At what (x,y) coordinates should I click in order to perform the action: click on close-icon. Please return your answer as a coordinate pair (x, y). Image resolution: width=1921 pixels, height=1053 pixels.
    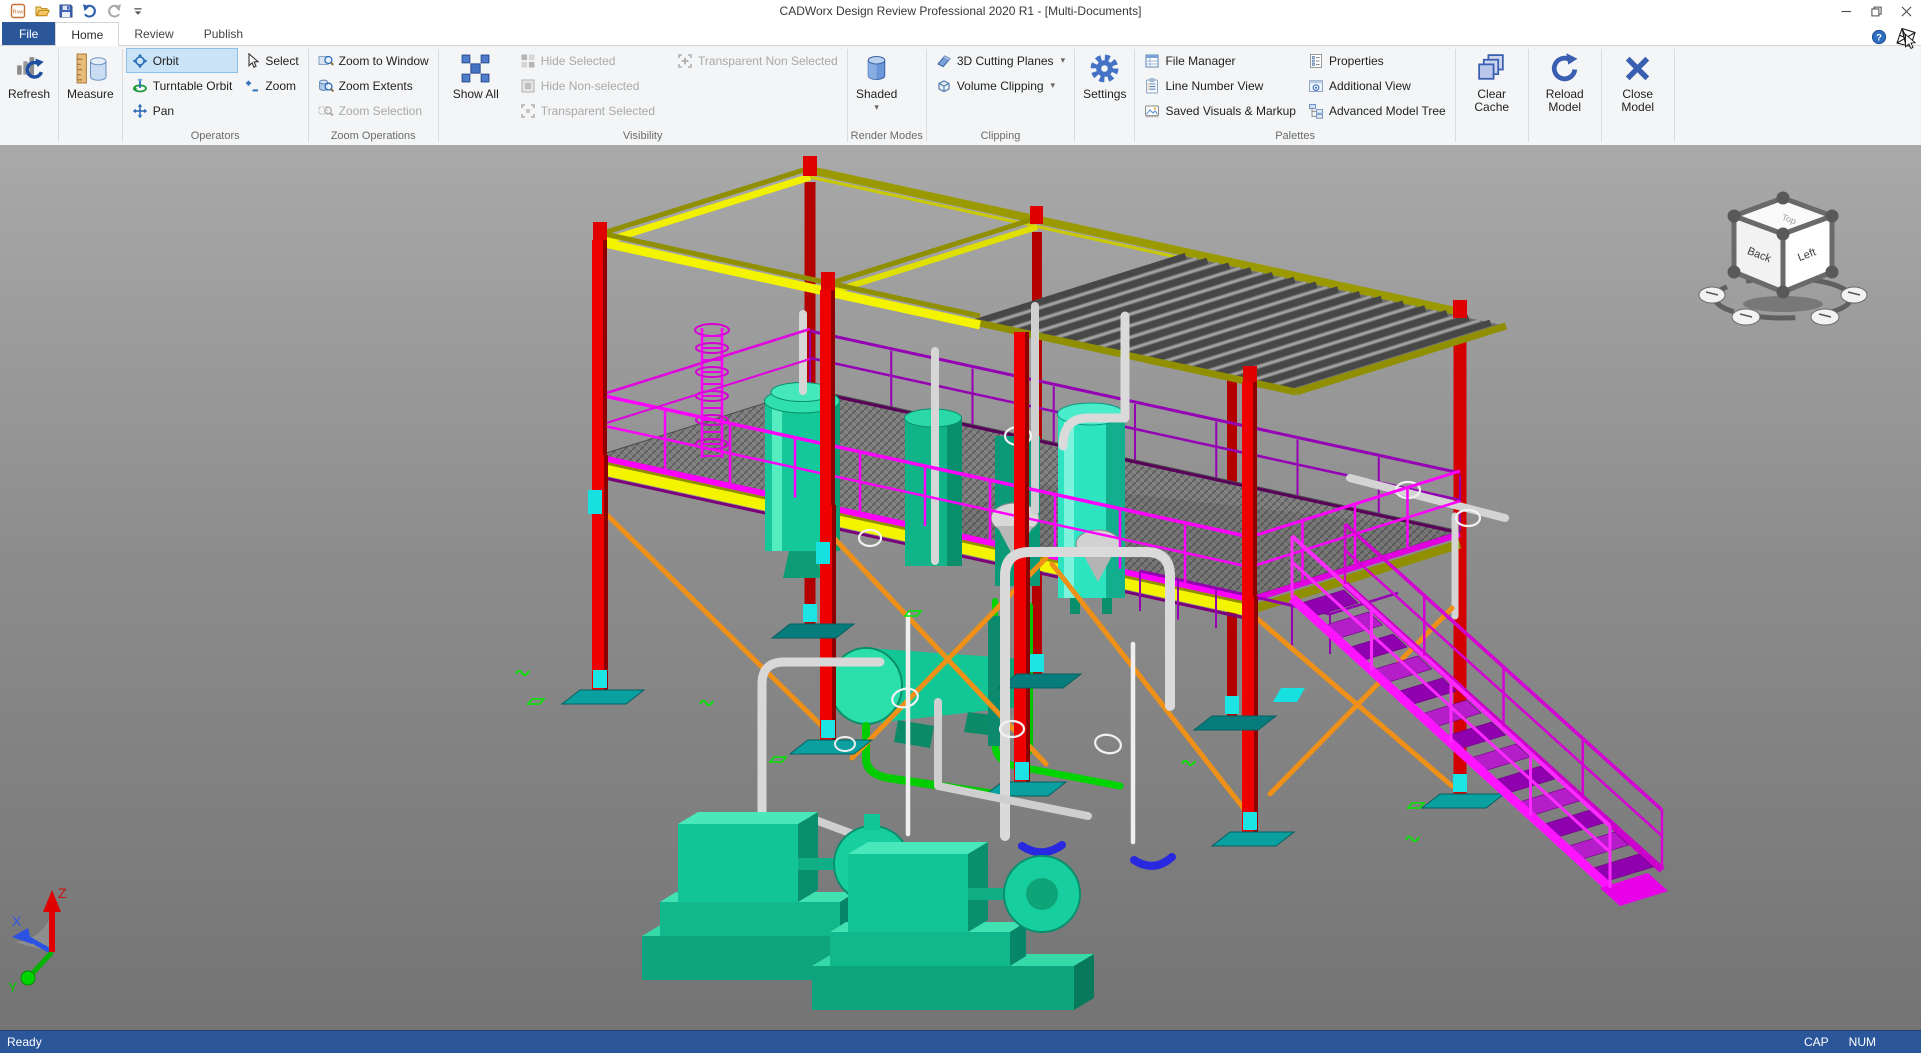
    Looking at the image, I should click on (1906, 11).